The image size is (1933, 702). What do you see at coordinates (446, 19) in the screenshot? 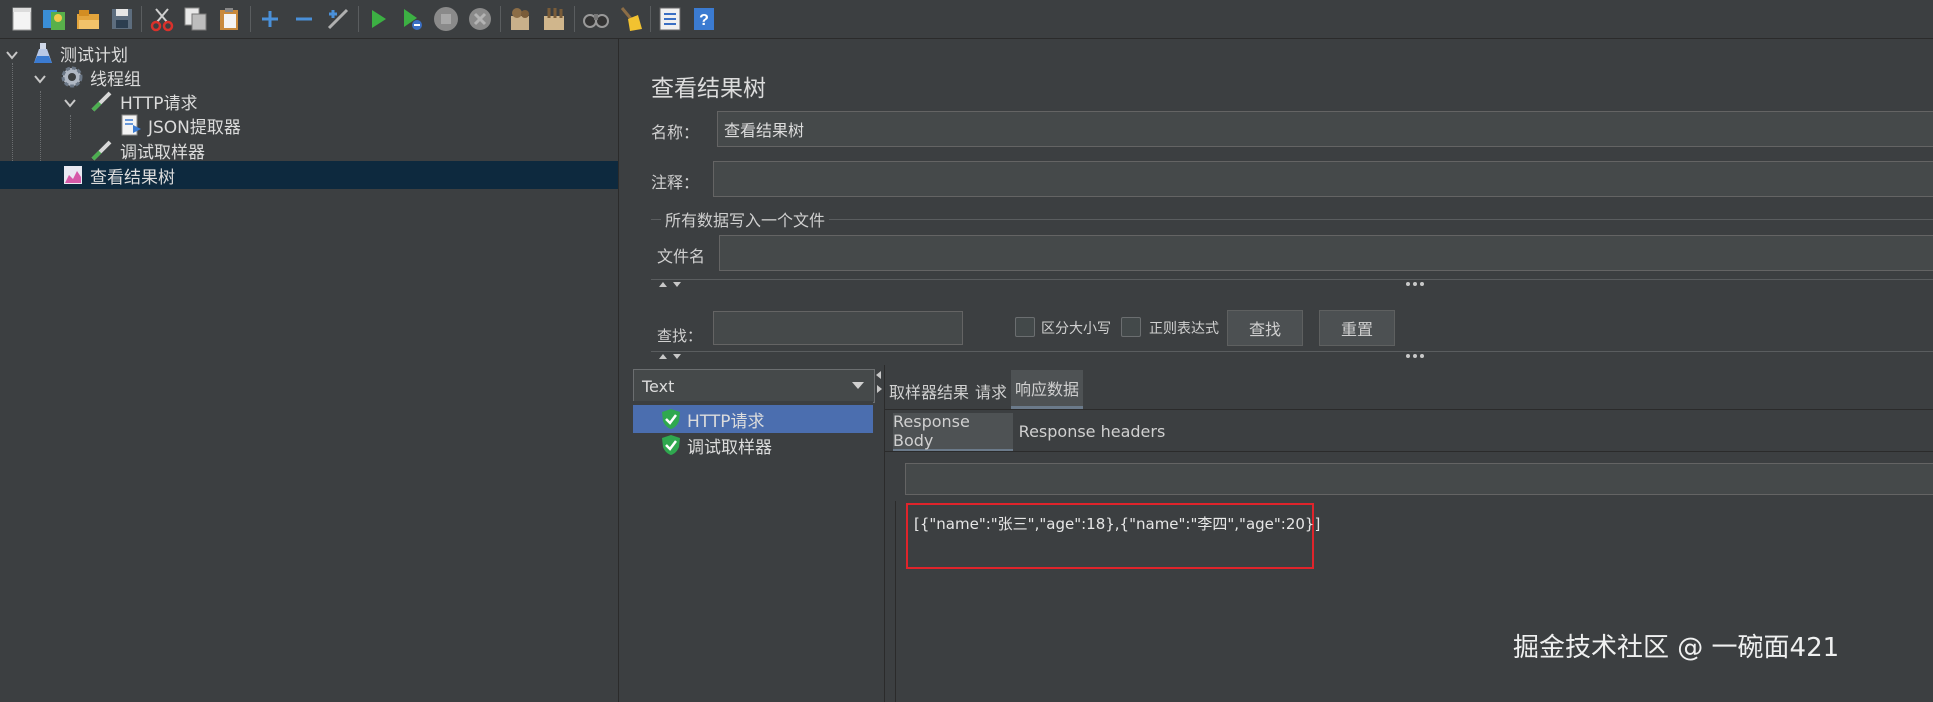
I see `stop-icon` at bounding box center [446, 19].